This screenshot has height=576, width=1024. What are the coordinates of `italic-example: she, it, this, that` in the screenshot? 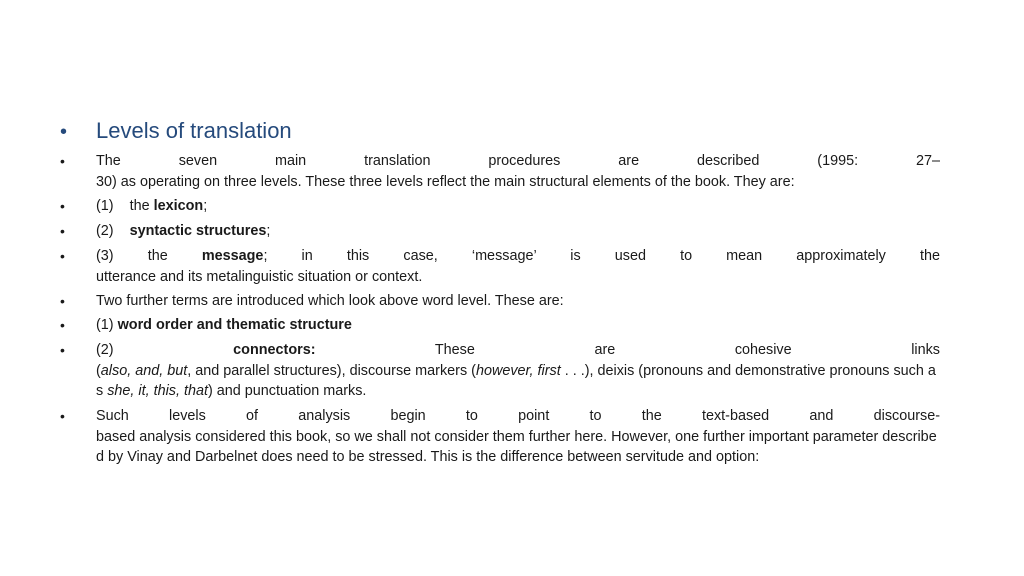 It's located at (157, 391).